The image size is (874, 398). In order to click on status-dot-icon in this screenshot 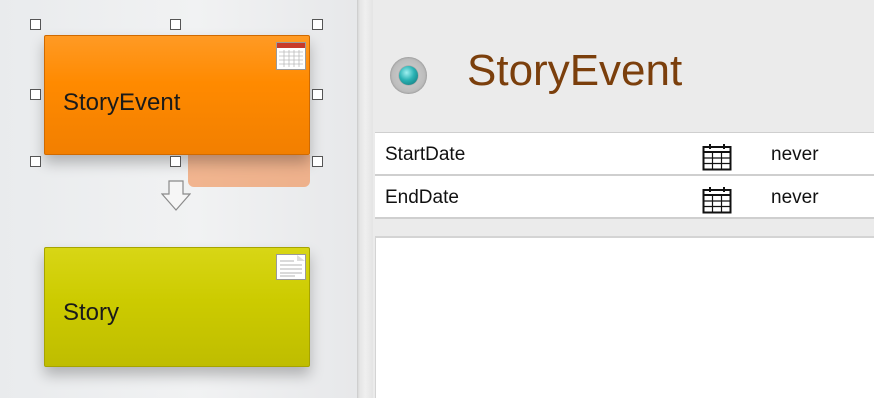, I will do `click(408, 75)`.